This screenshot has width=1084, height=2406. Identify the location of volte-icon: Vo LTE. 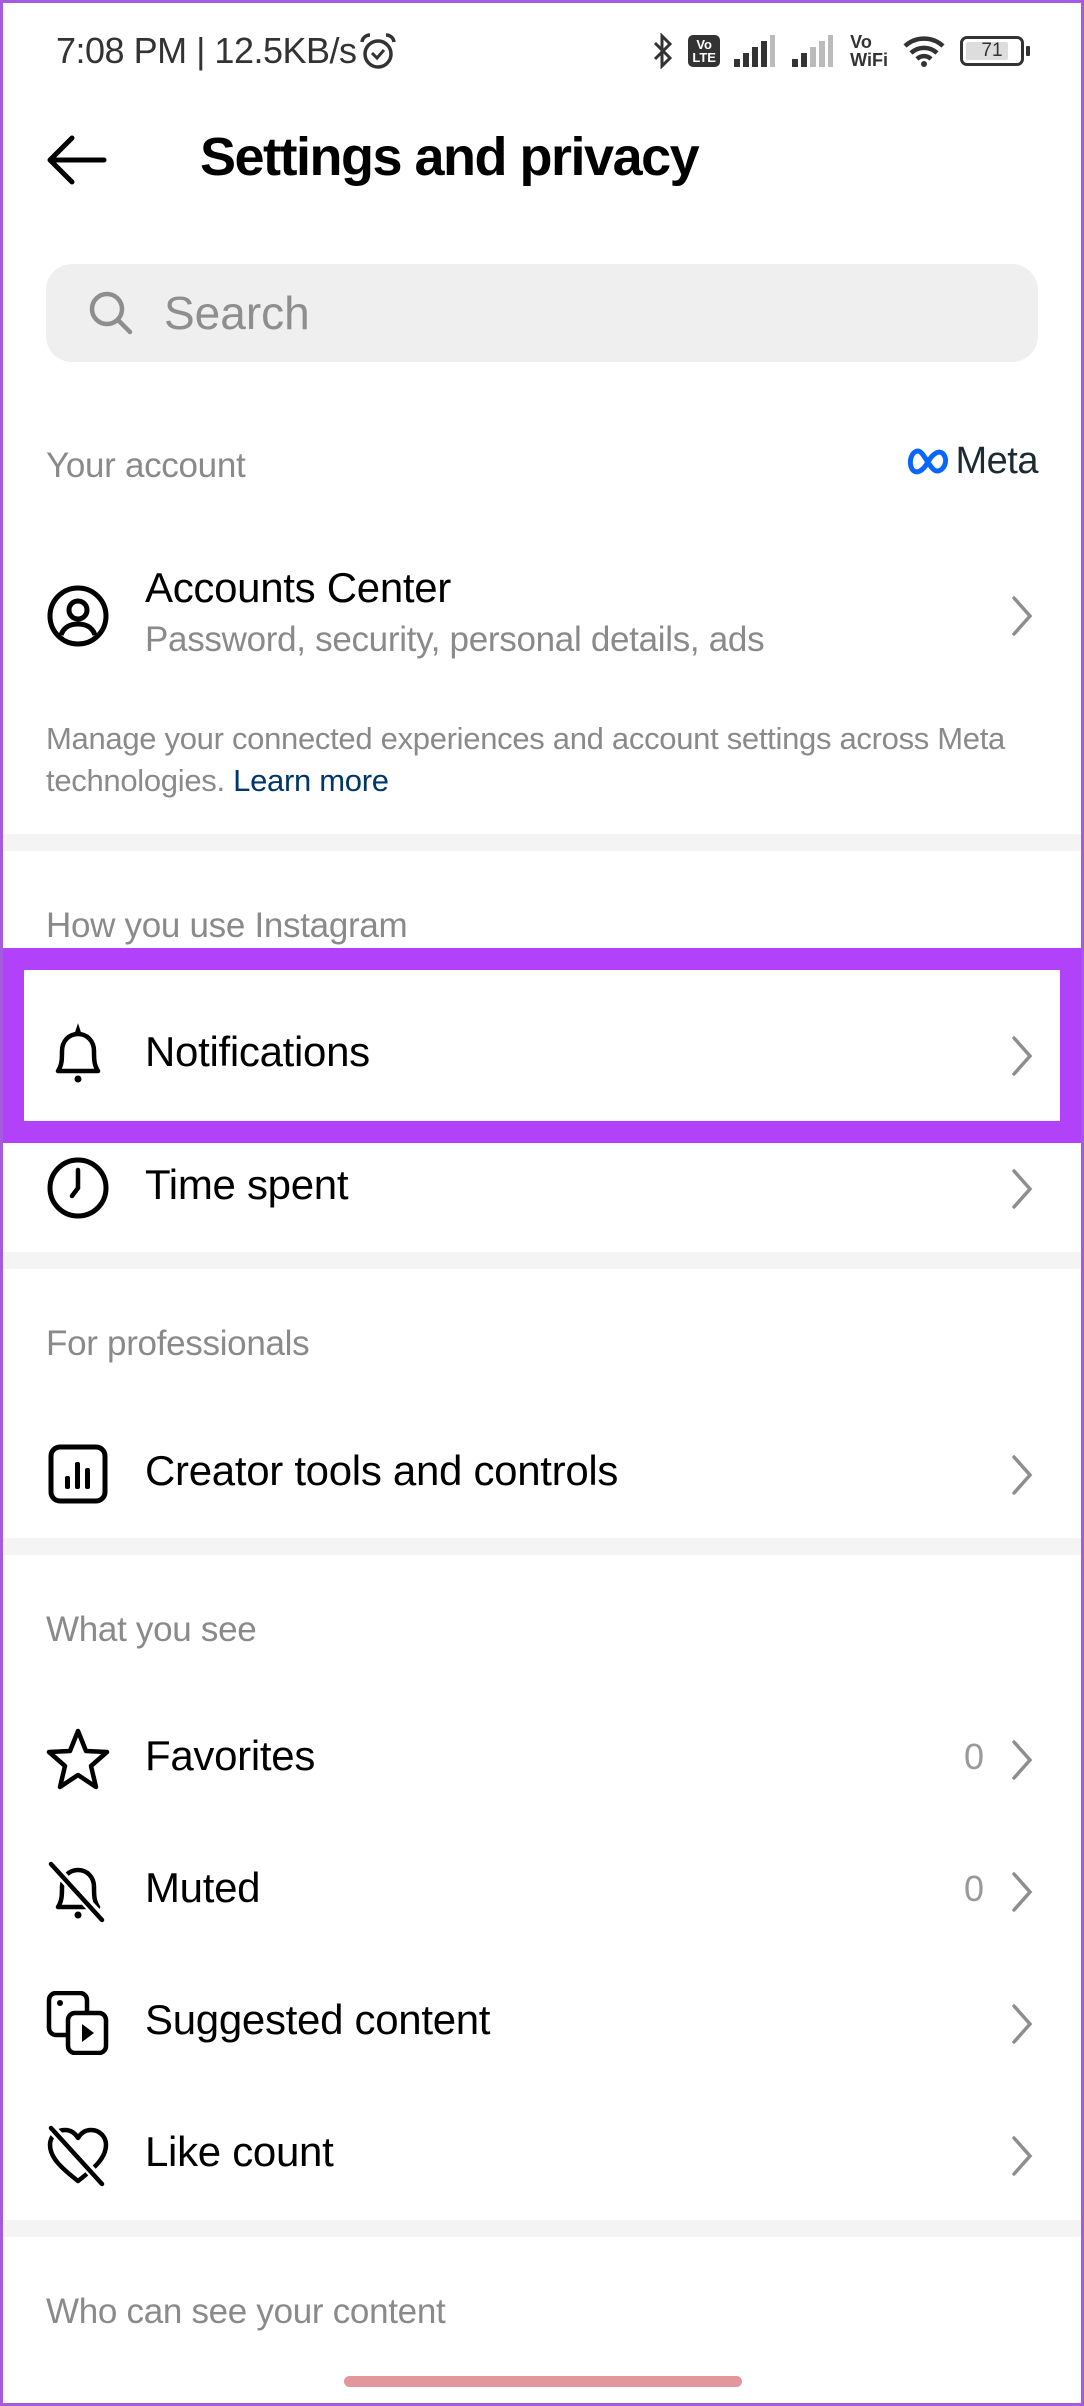
(704, 51).